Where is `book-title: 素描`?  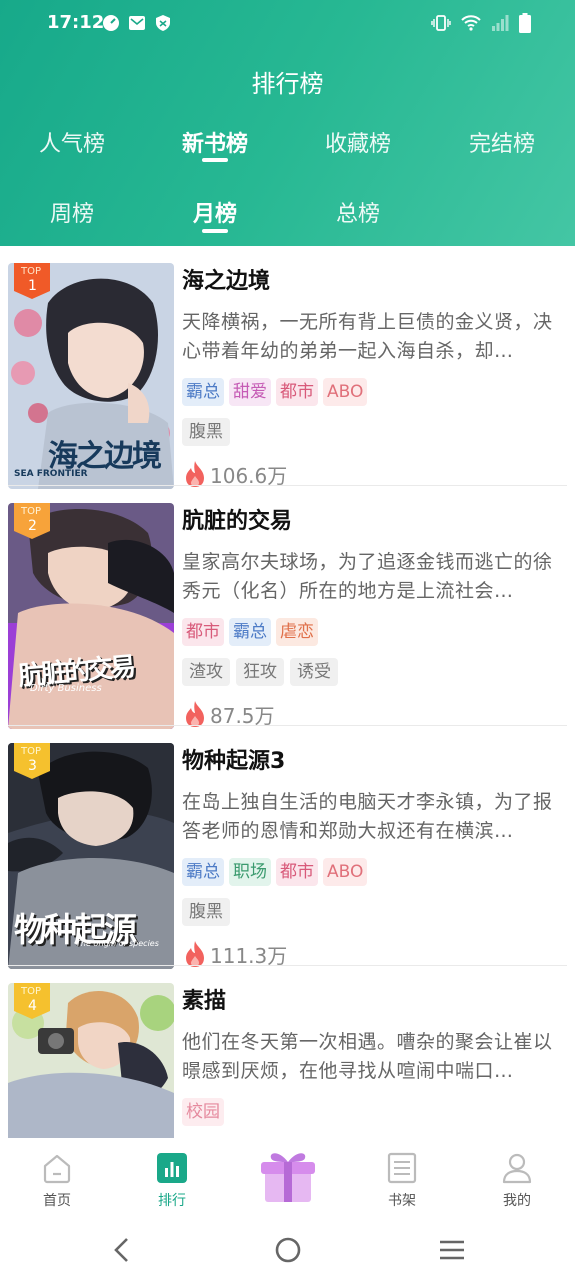 book-title: 素描 is located at coordinates (372, 1002).